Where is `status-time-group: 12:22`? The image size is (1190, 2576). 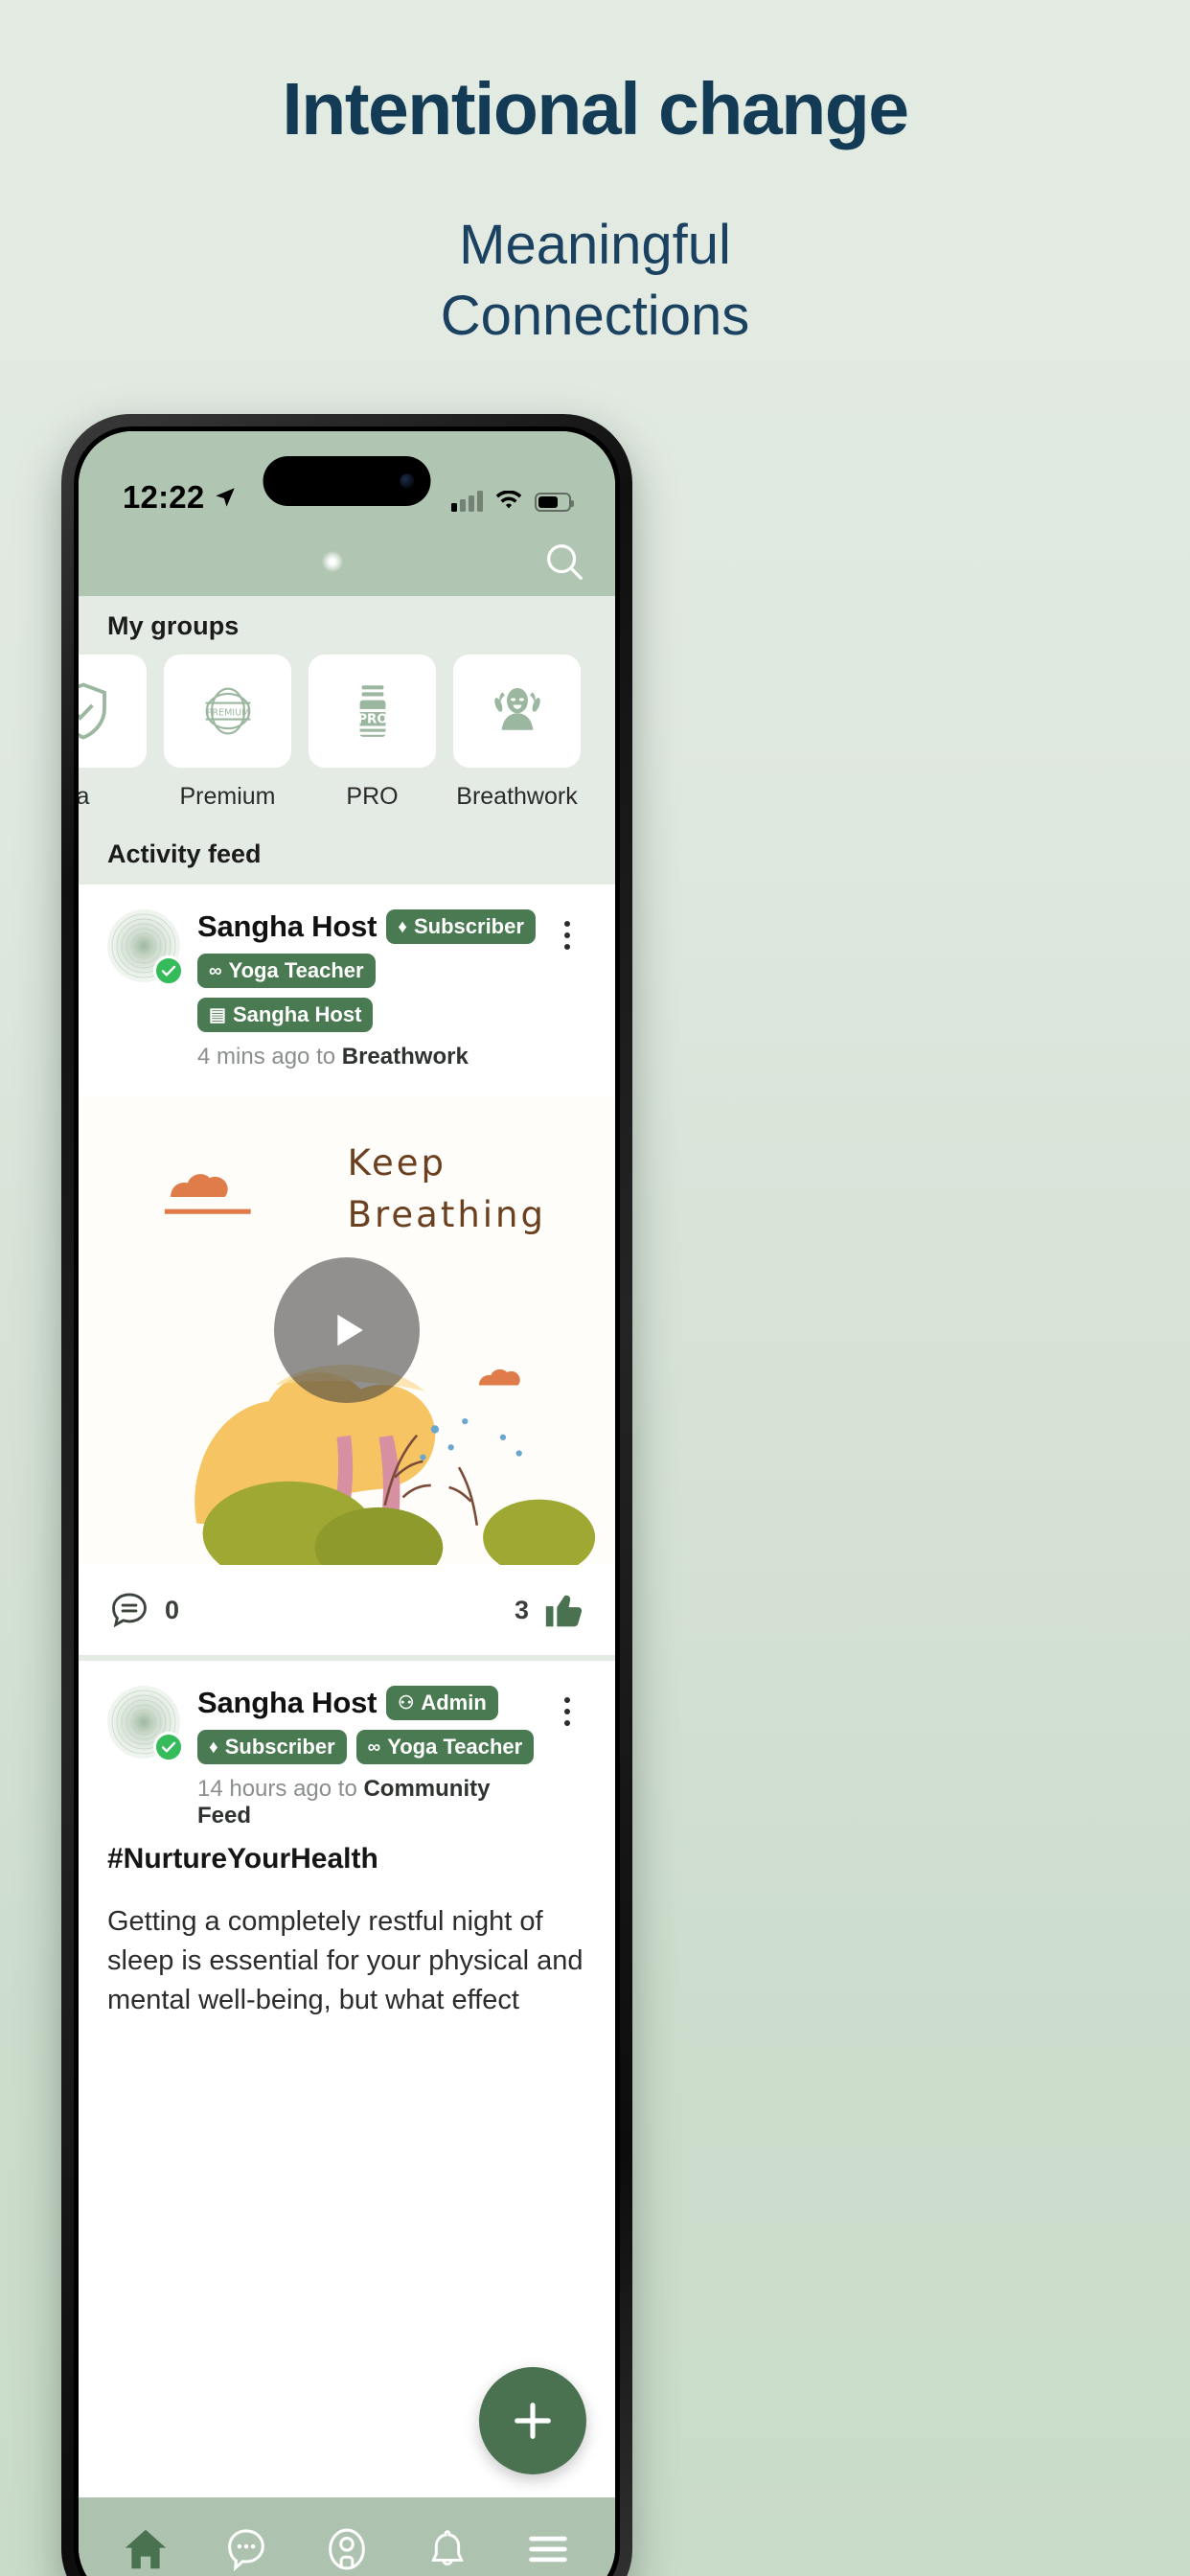 status-time-group: 12:22 is located at coordinates (181, 497).